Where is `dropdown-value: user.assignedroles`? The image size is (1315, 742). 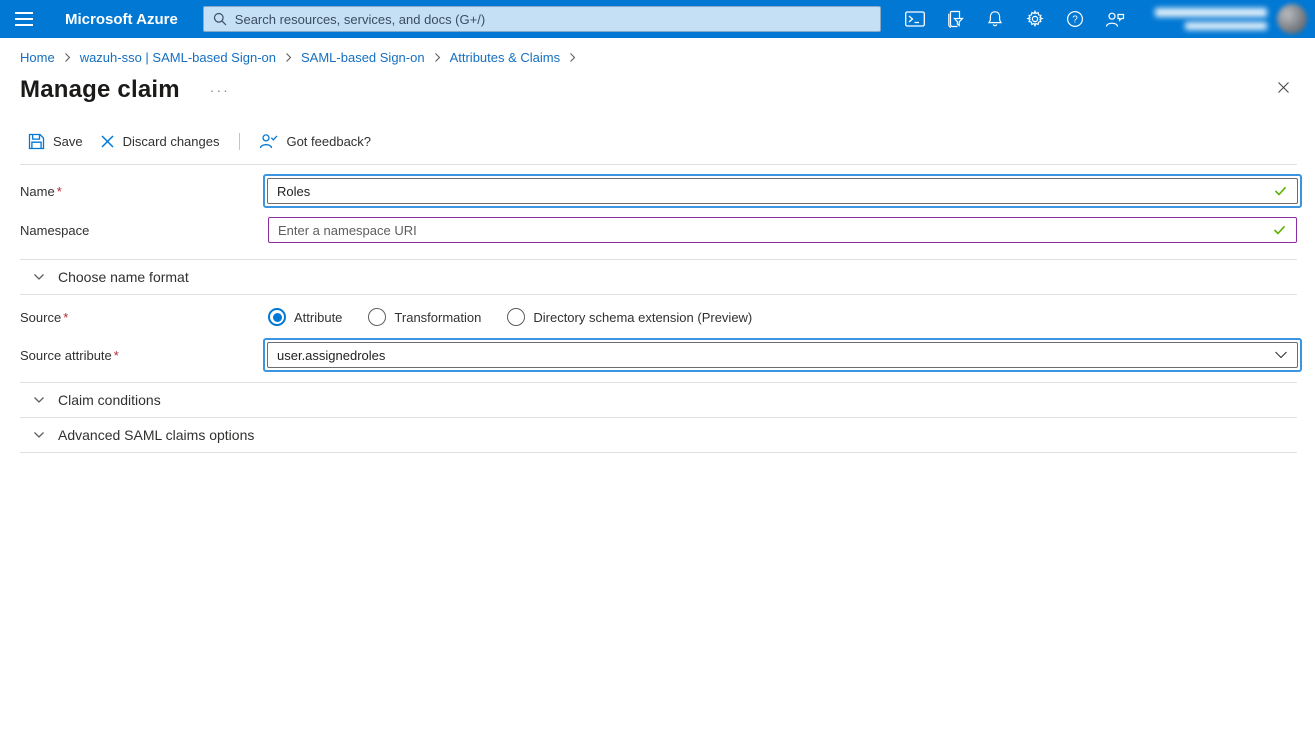 dropdown-value: user.assignedroles is located at coordinates (331, 355).